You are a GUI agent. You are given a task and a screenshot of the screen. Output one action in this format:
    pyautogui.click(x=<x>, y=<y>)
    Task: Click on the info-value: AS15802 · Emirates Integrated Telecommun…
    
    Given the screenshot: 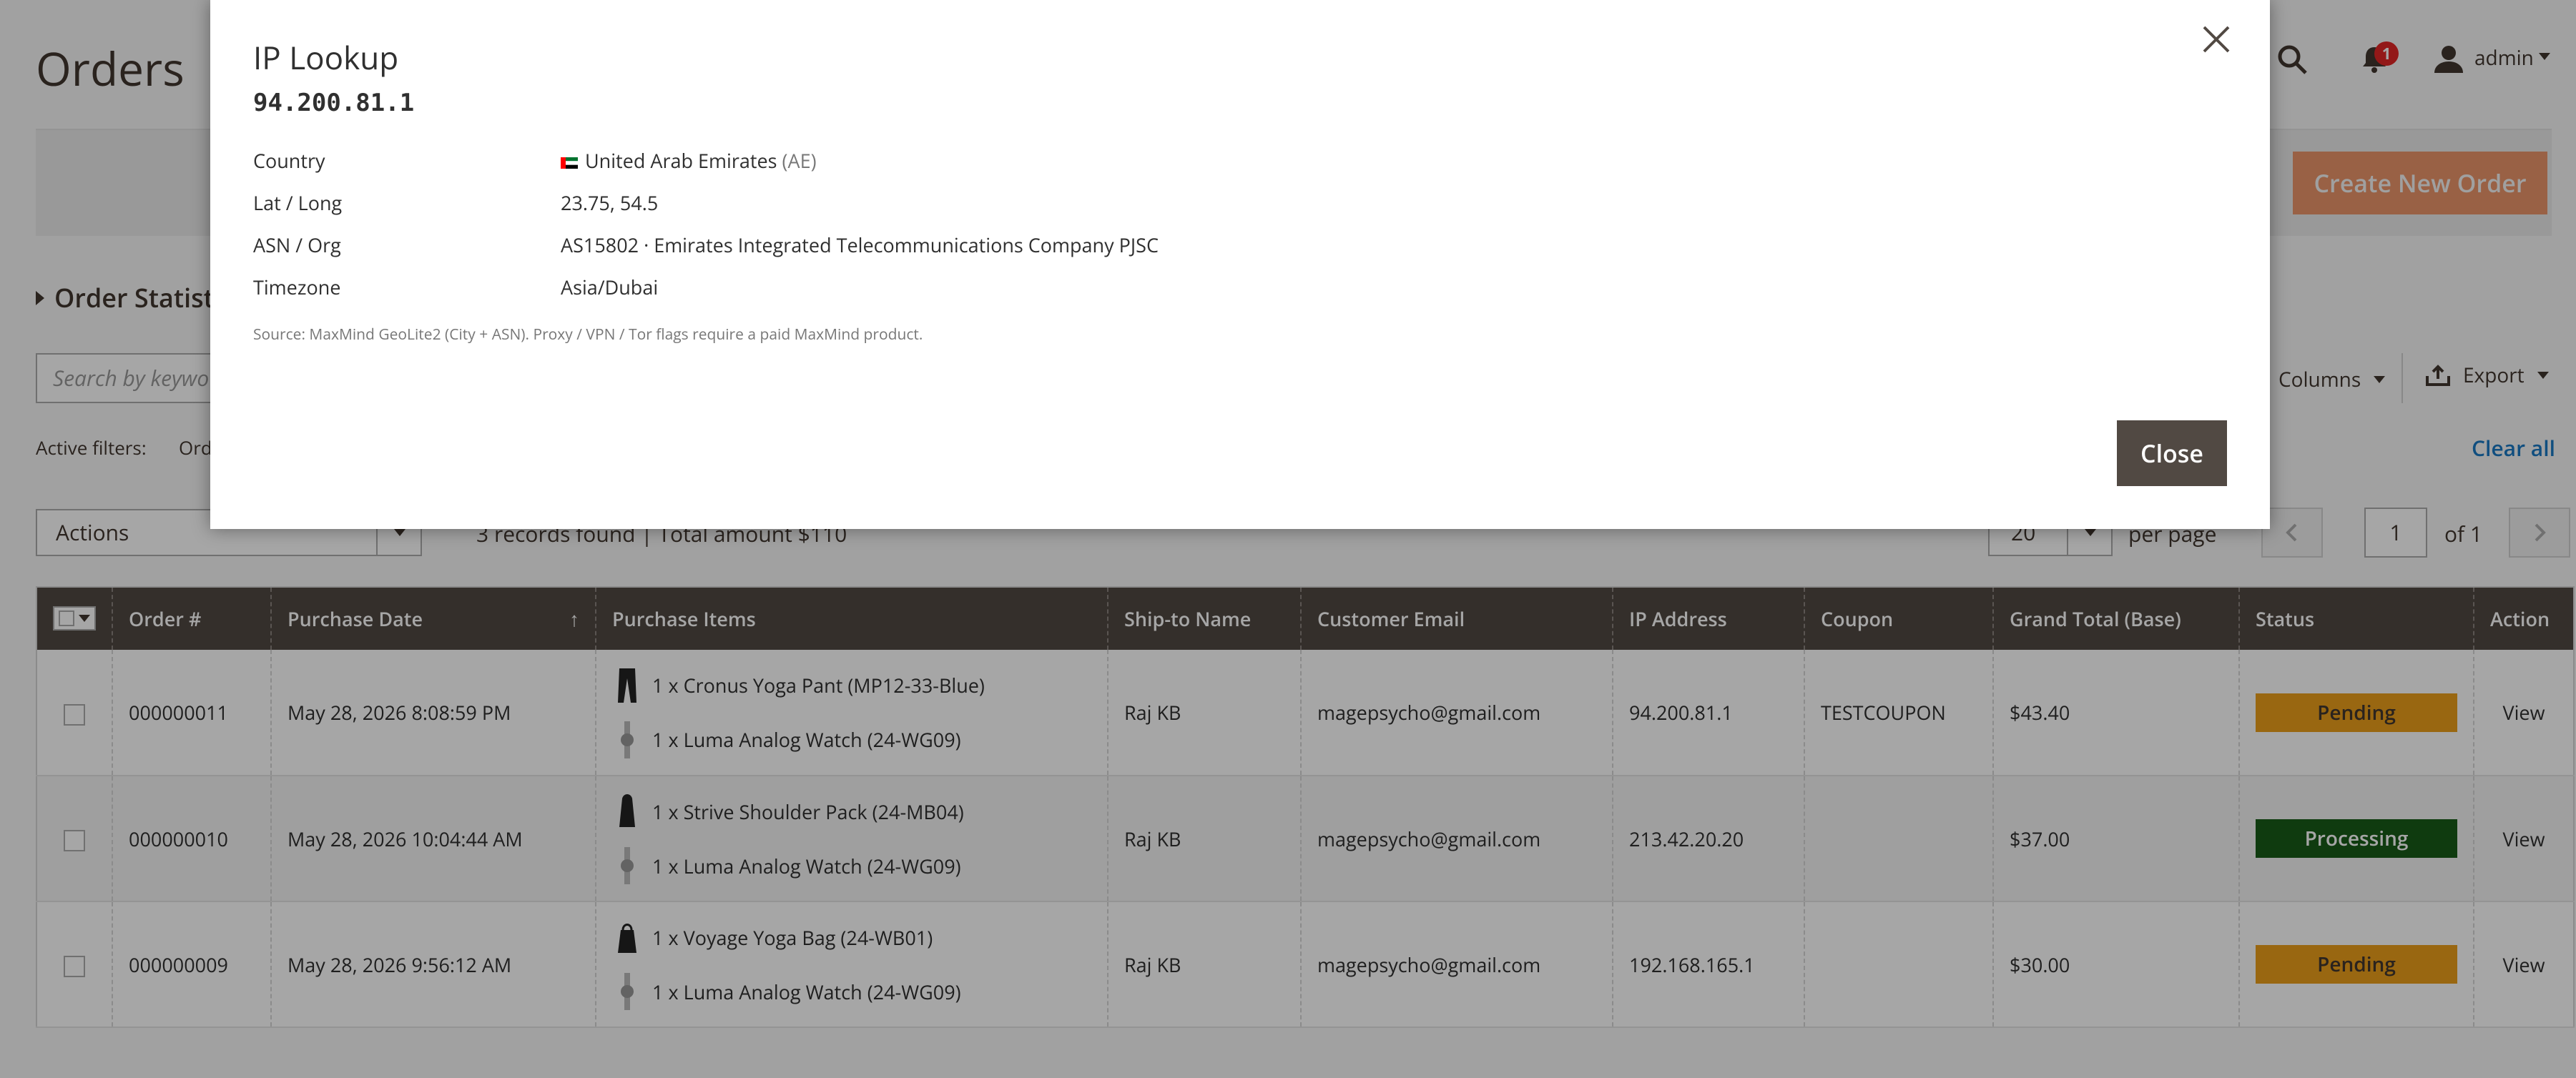 What is the action you would take?
    pyautogui.click(x=860, y=245)
    